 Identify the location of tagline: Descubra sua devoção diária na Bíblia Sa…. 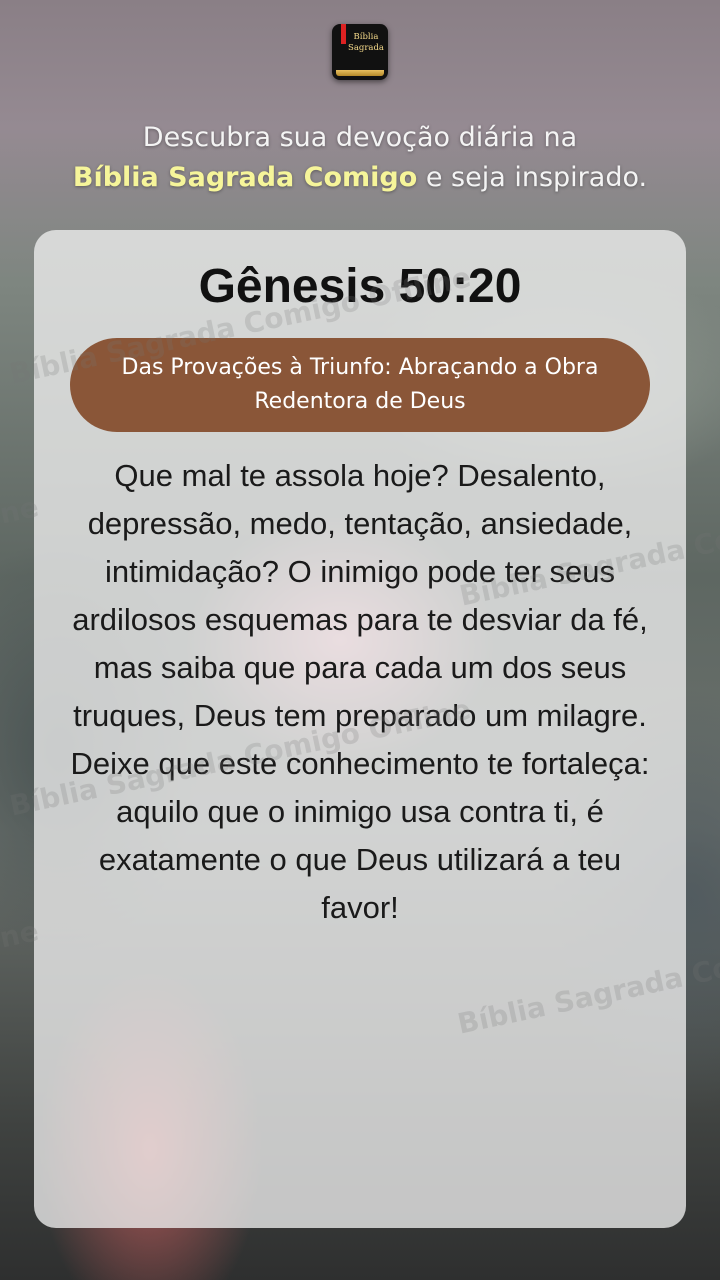
(360, 158).